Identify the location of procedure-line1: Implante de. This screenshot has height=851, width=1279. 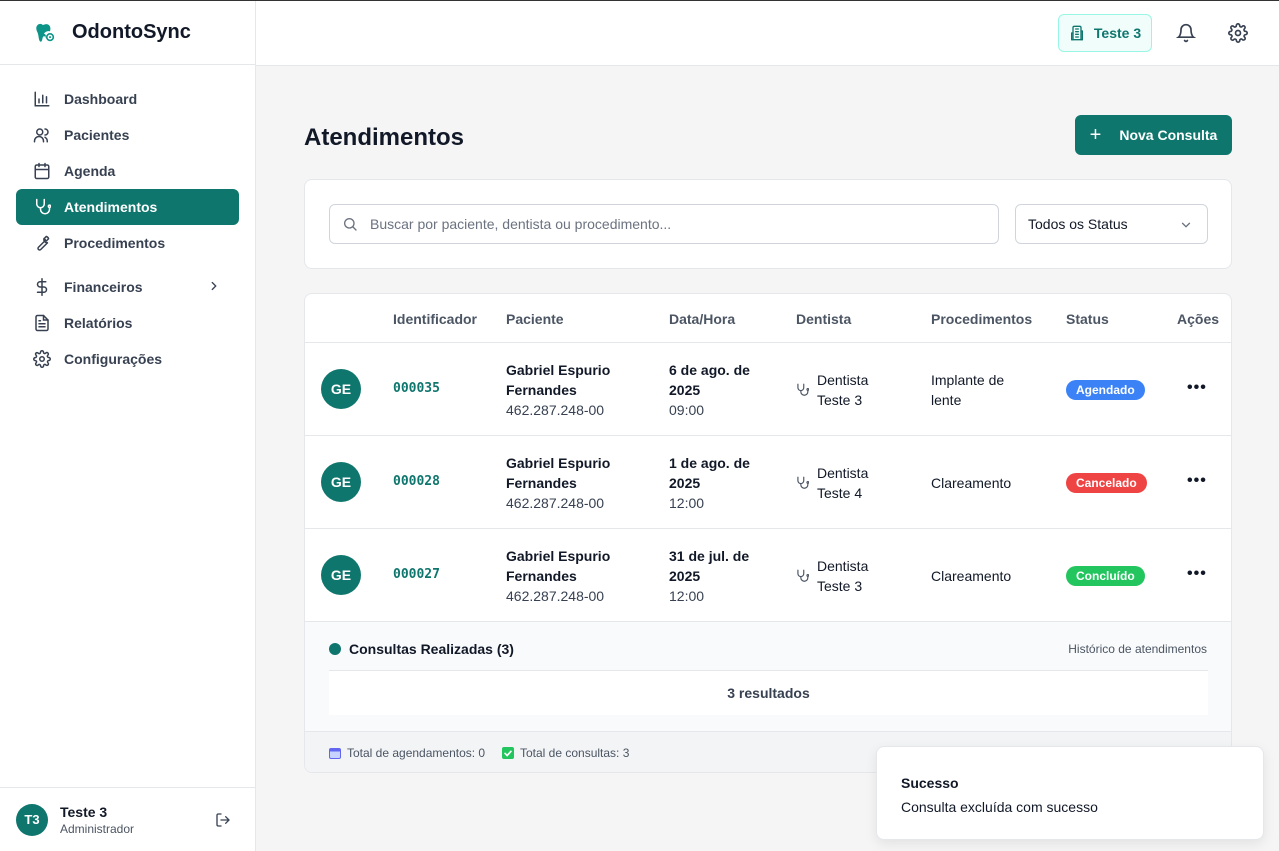
(968, 380).